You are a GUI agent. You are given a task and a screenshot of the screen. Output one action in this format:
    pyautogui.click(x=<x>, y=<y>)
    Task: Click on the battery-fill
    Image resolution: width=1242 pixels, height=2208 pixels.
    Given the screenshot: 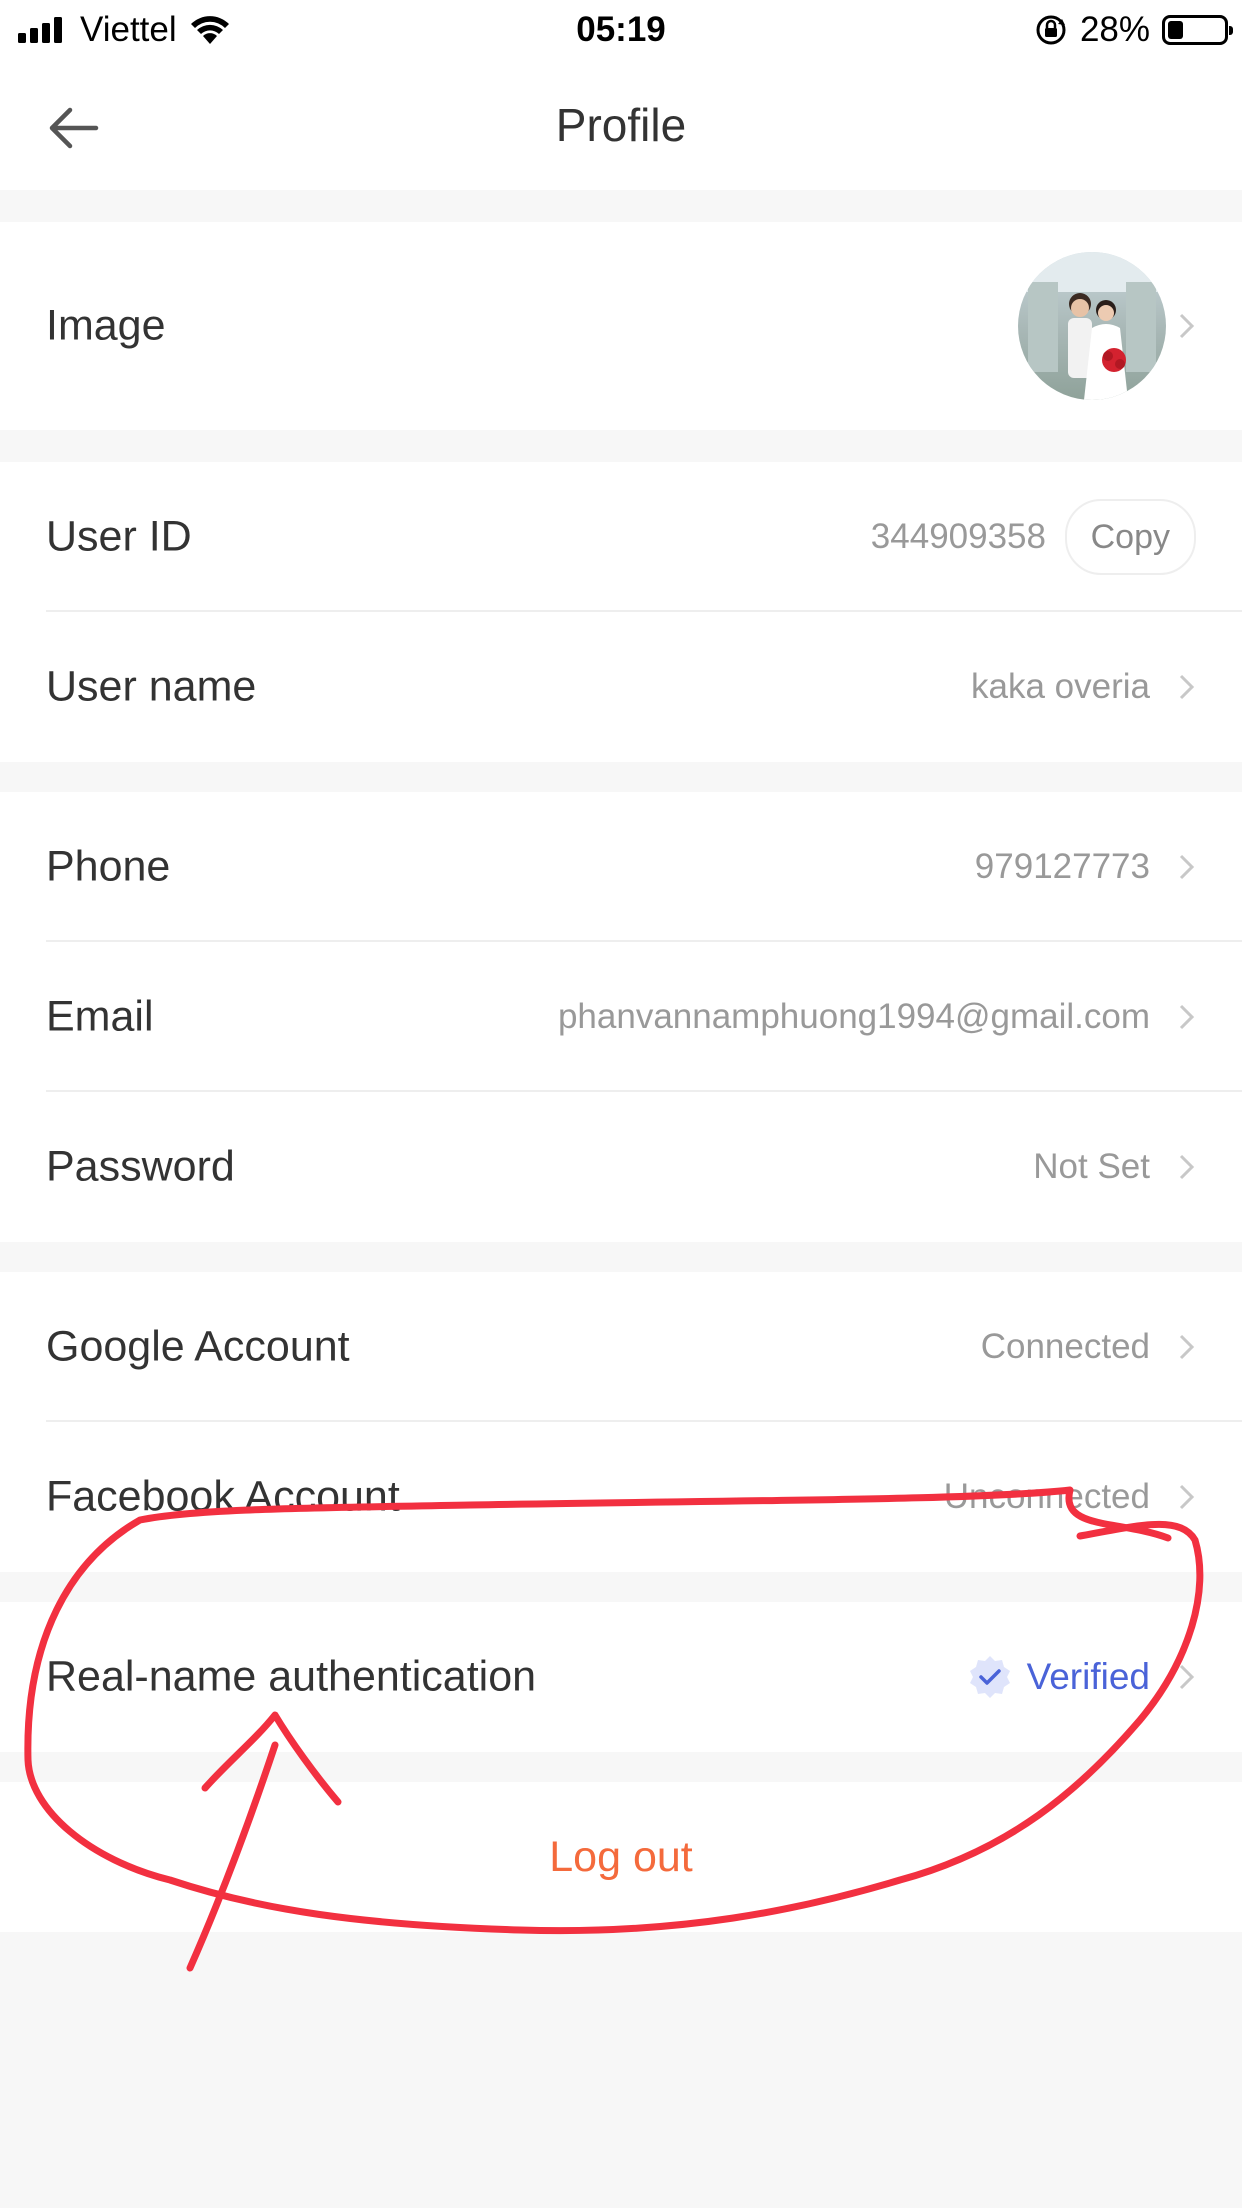 What is the action you would take?
    pyautogui.click(x=1175, y=30)
    